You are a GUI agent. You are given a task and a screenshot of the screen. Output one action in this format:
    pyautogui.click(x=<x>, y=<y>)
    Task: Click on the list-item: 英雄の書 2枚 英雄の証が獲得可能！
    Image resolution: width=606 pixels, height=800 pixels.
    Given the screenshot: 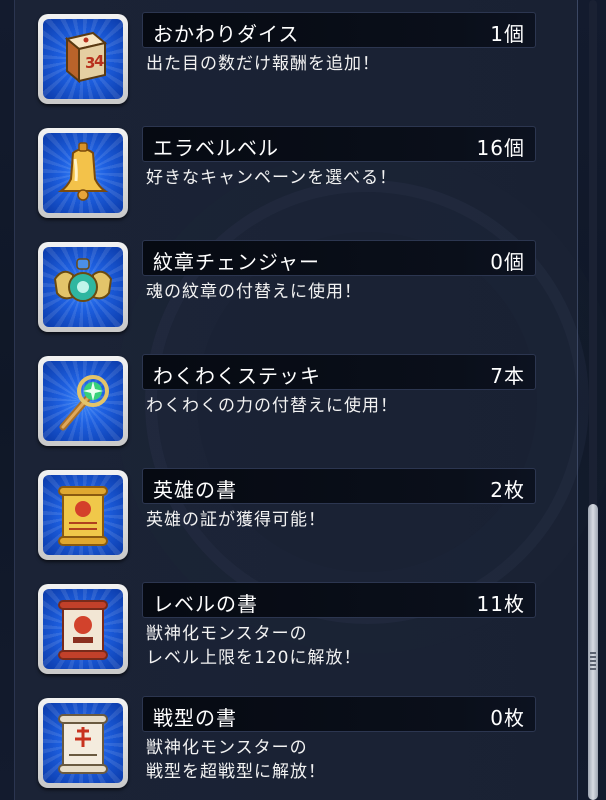 What is the action you would take?
    pyautogui.click(x=303, y=519)
    